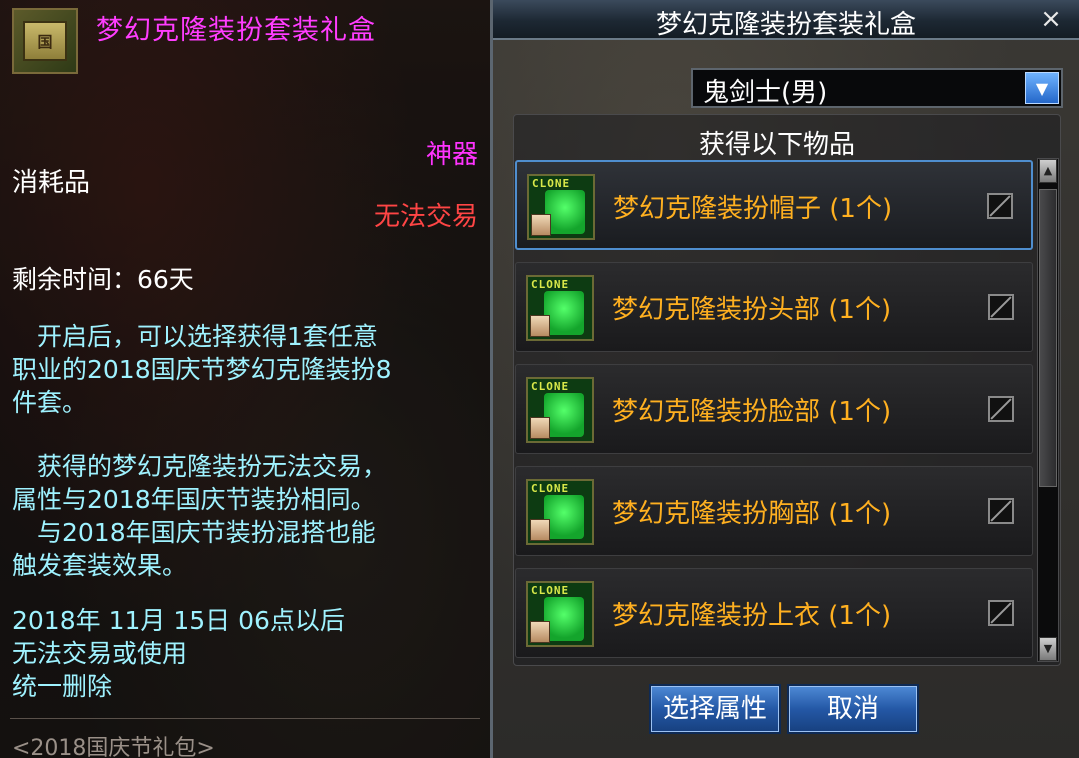 The image size is (1079, 758). I want to click on item-title: 梦幻克隆装扮套装礼盒, so click(236, 30).